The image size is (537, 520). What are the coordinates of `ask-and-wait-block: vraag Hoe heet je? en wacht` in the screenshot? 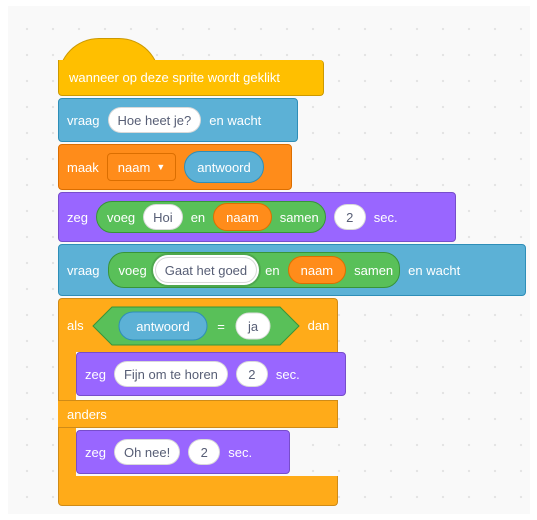 It's located at (178, 120).